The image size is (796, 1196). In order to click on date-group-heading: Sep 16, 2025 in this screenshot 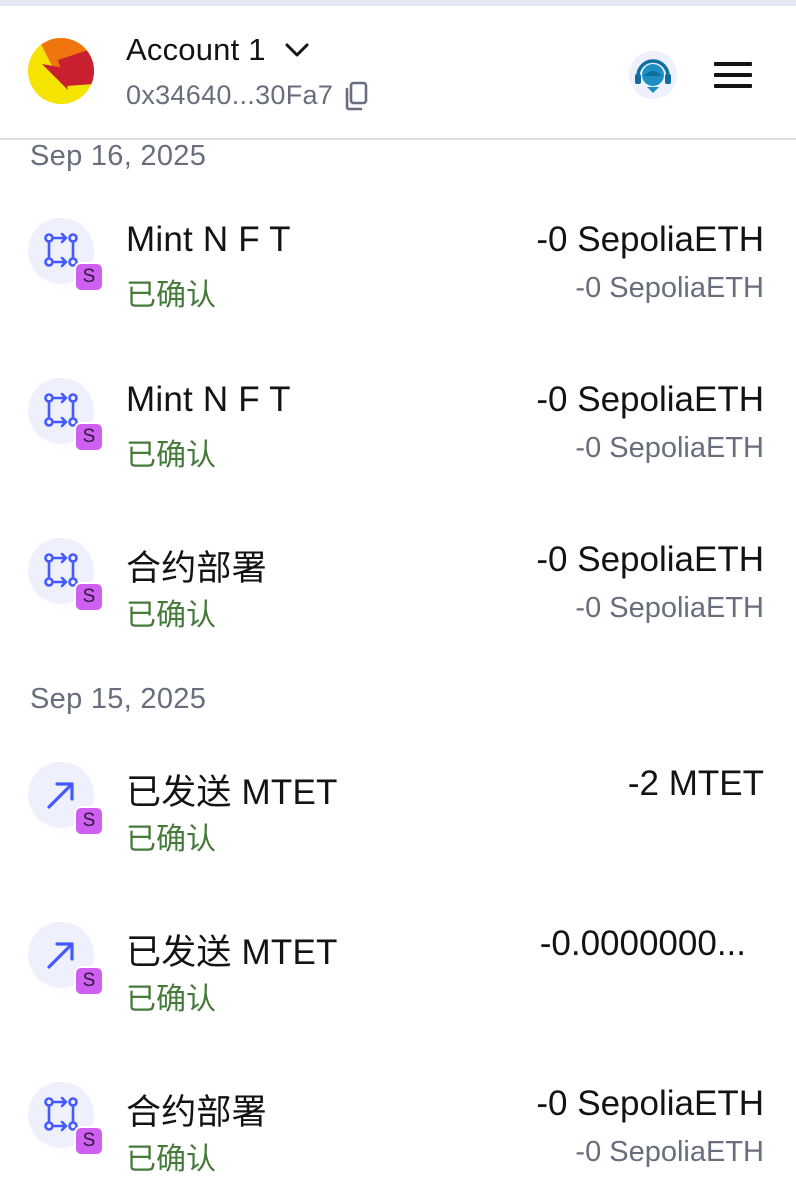, I will do `click(118, 156)`.